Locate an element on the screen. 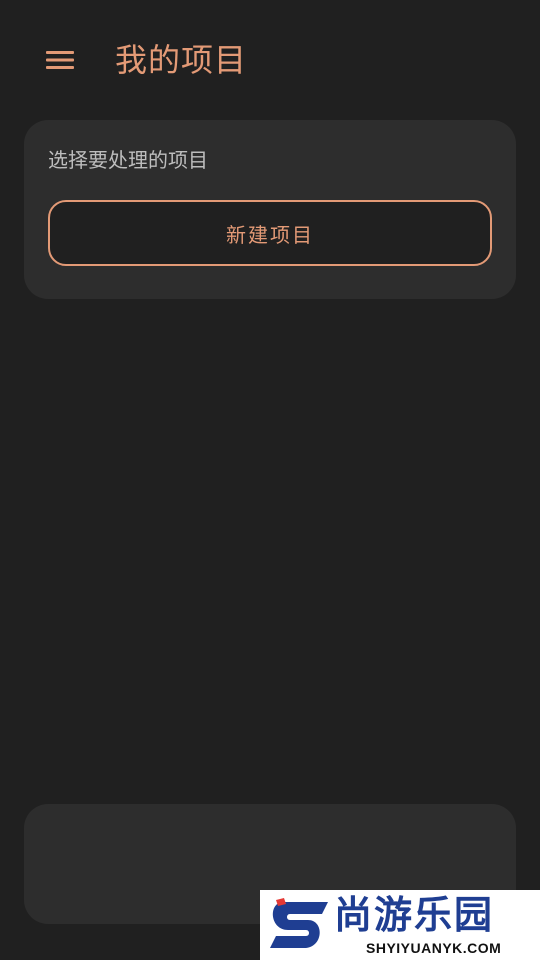  menu-button is located at coordinates (60, 60).